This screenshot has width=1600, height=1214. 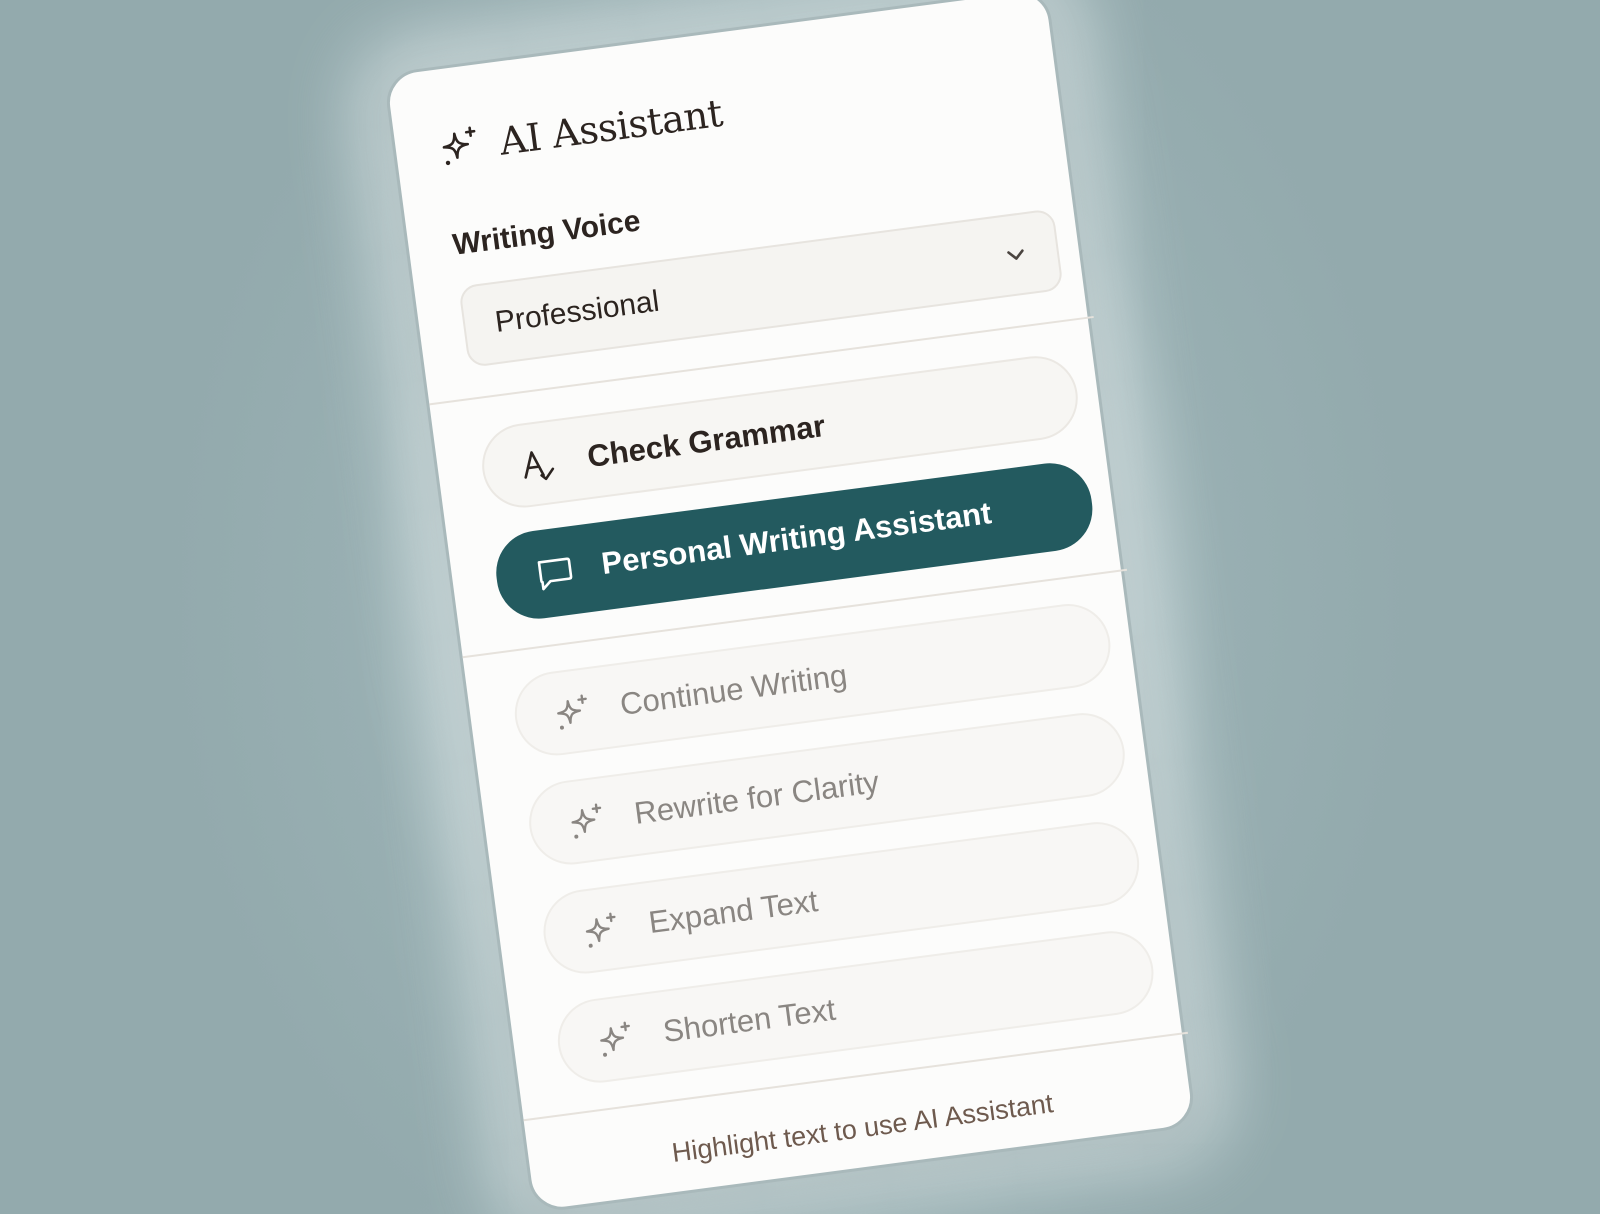 I want to click on chevron-down-icon, so click(x=1016, y=257).